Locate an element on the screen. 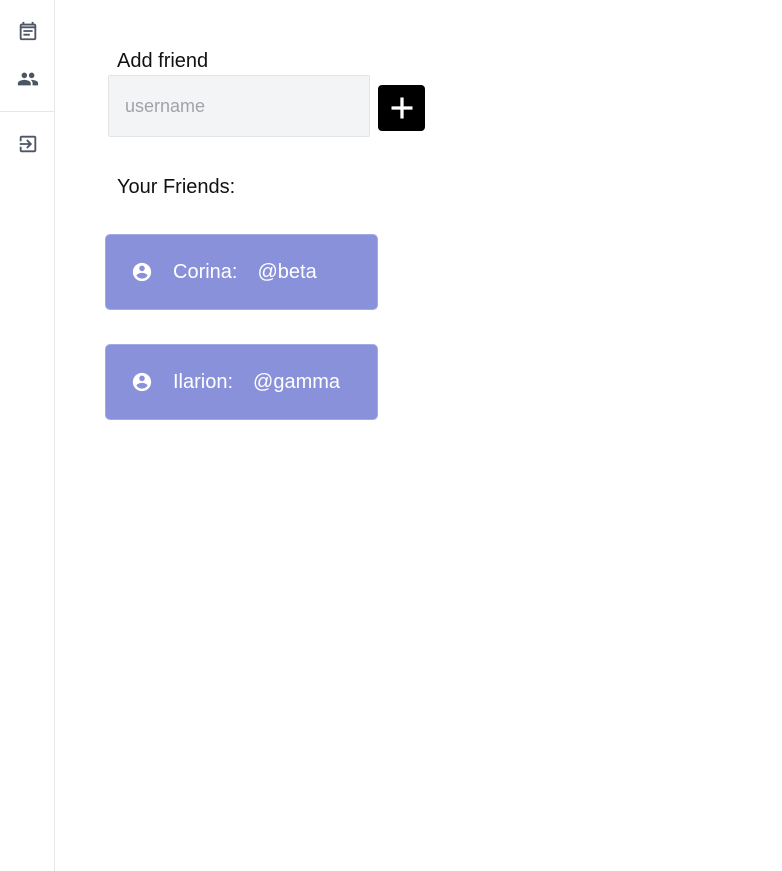  friend-card: Ilarion: @gamma is located at coordinates (241, 382).